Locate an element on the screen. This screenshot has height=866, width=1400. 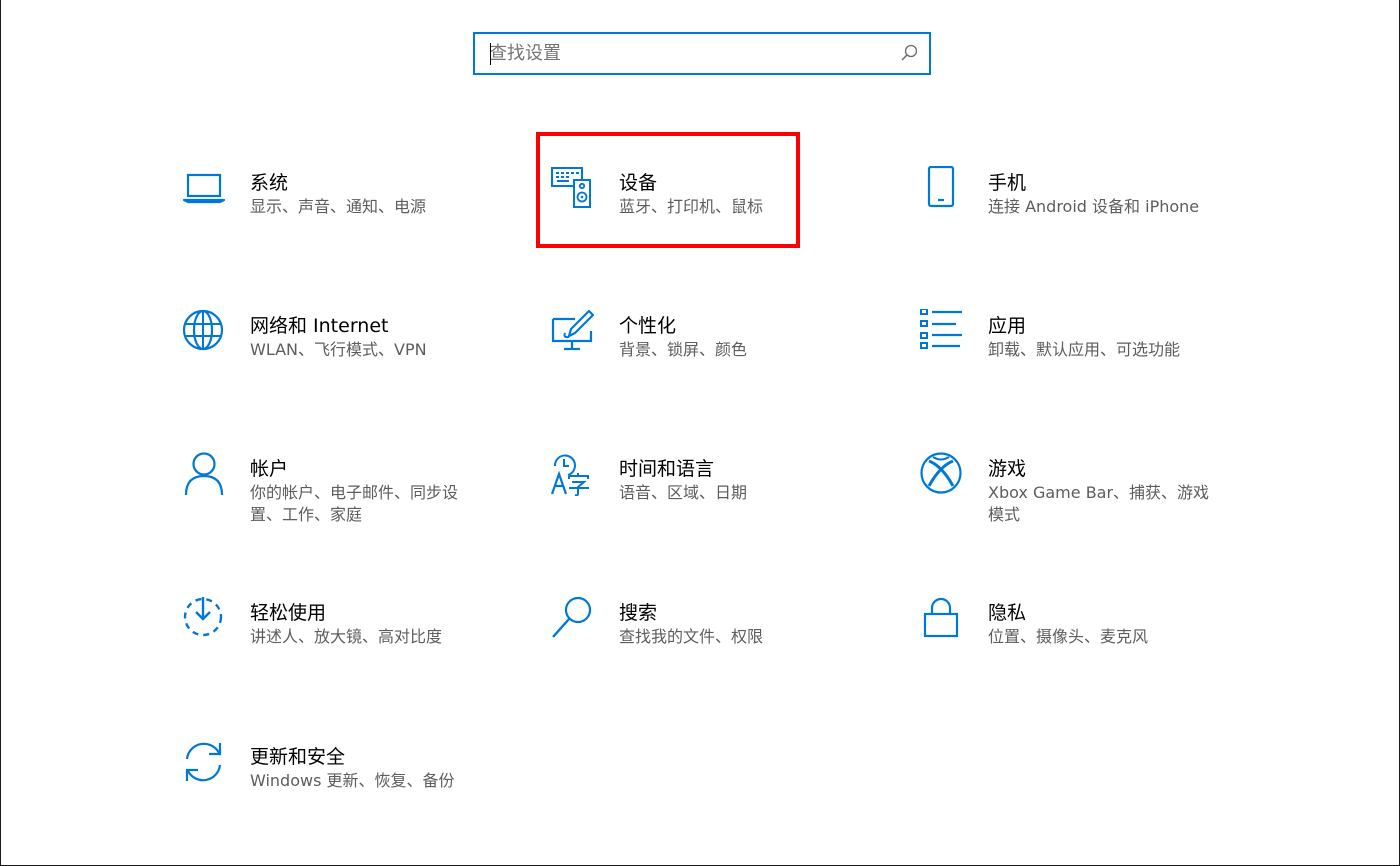
tile-search: 搜索 查找我的文件、权限 is located at coordinates (711, 641).